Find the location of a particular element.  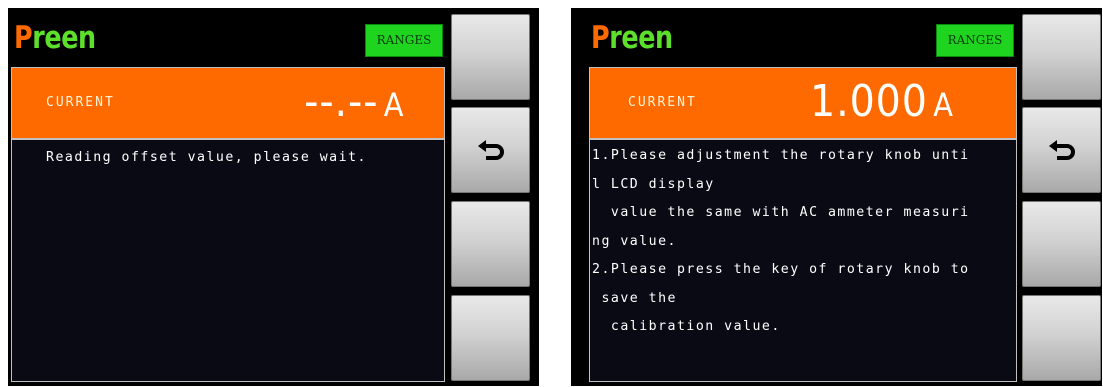

message-line: calibration value. is located at coordinates (686, 326).